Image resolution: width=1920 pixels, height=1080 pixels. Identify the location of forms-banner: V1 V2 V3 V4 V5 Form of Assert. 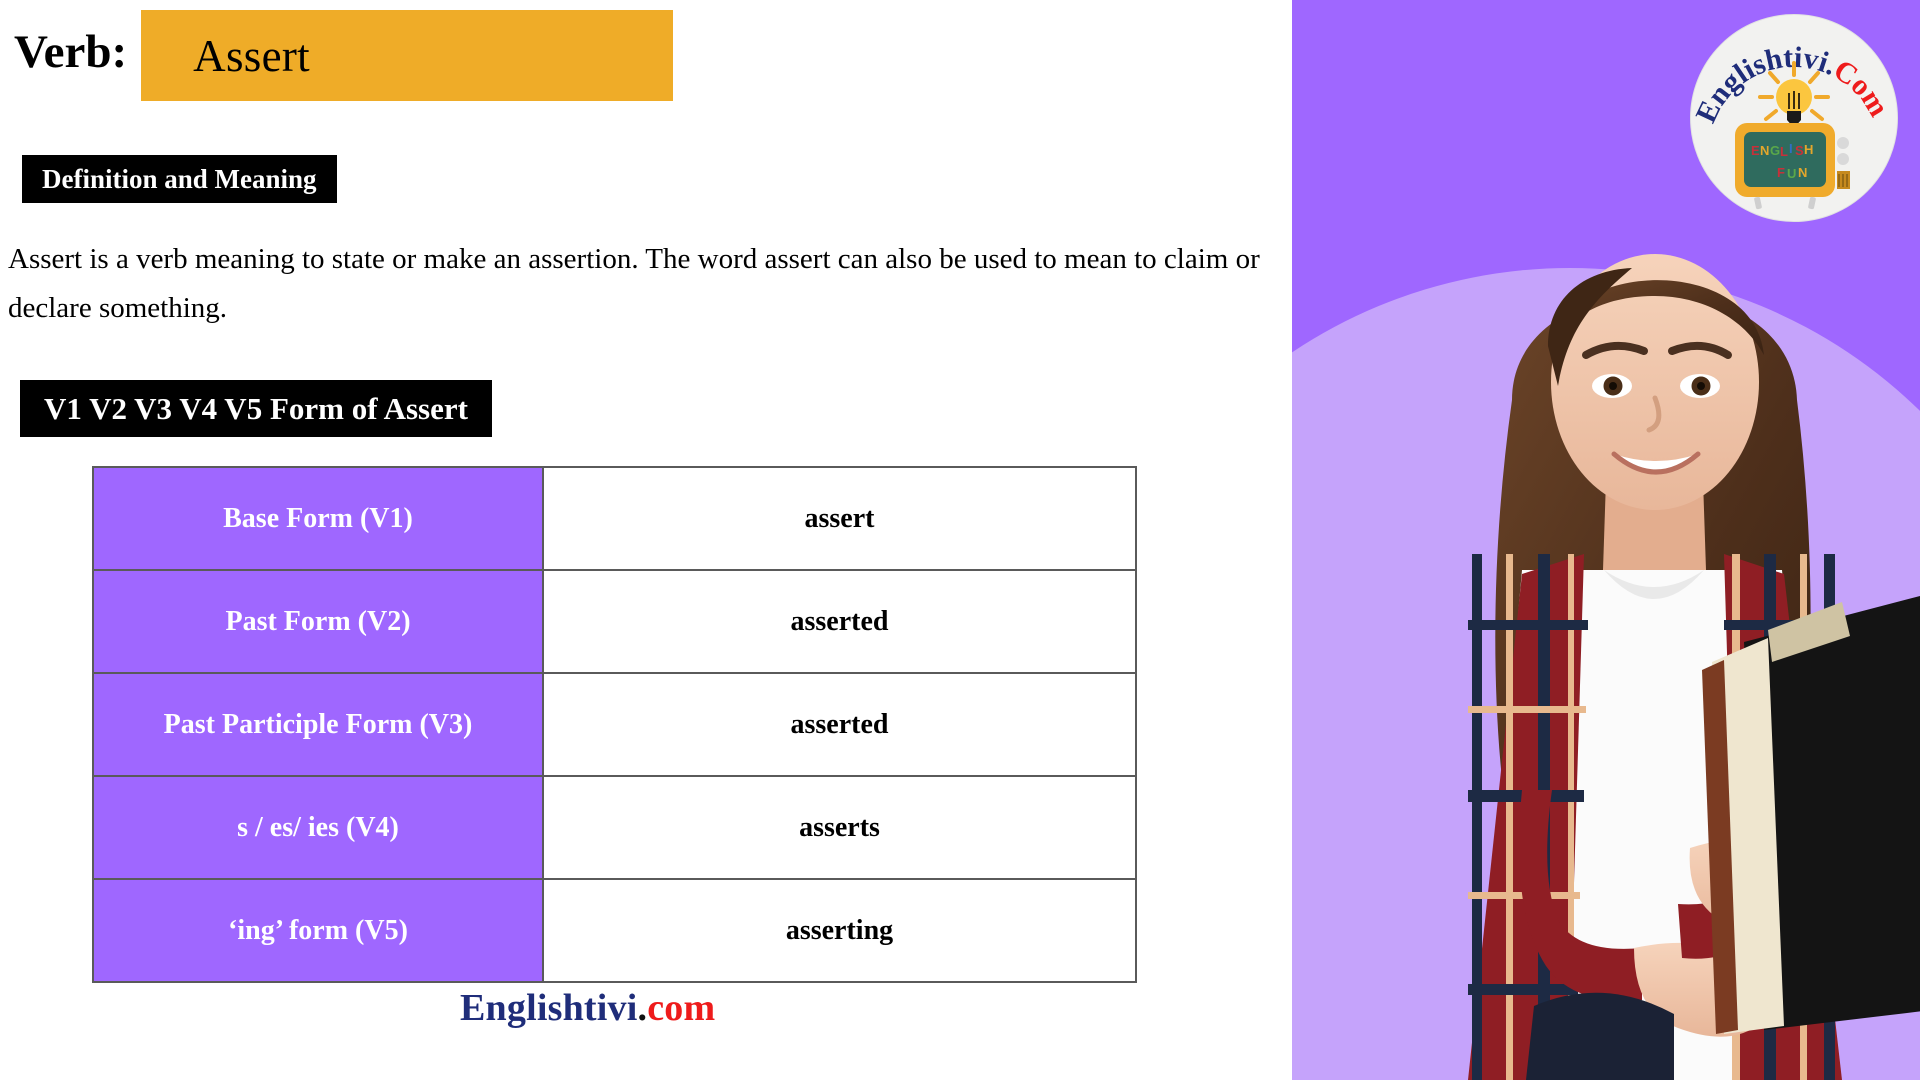
(256, 408).